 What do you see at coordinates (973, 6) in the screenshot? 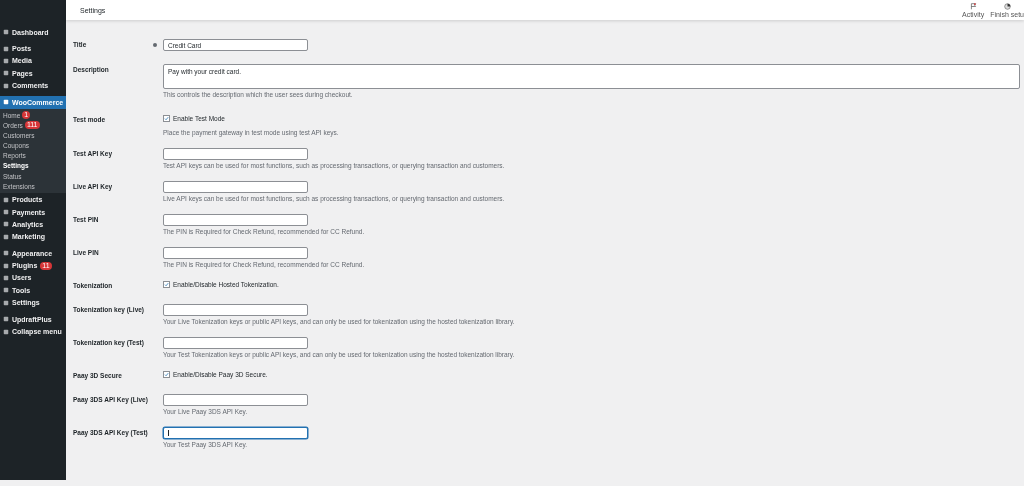
I see `flag-icon` at bounding box center [973, 6].